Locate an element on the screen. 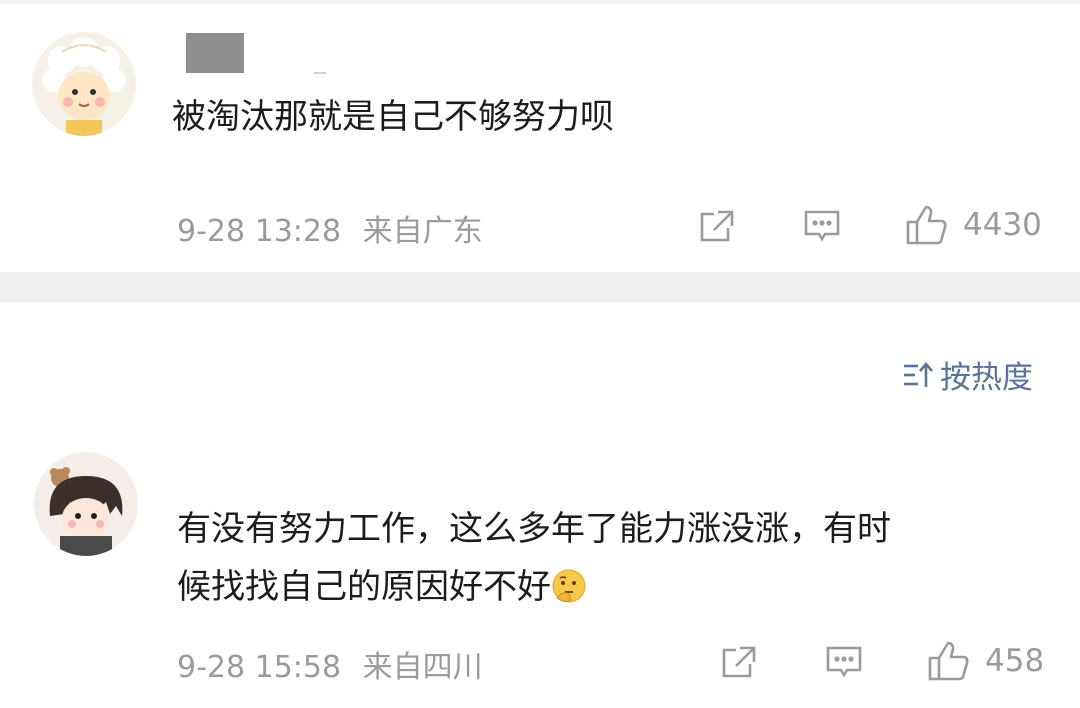 This screenshot has width=1080, height=708. comment-location: 来自四川 is located at coordinates (422, 667).